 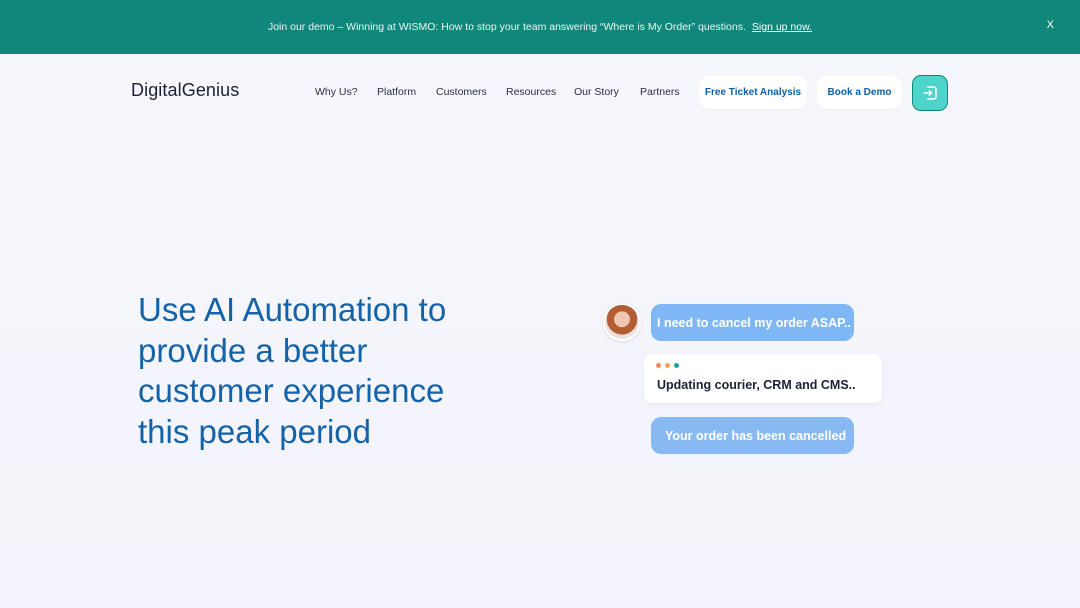 What do you see at coordinates (660, 92) in the screenshot?
I see `nav-item-partners: Partners` at bounding box center [660, 92].